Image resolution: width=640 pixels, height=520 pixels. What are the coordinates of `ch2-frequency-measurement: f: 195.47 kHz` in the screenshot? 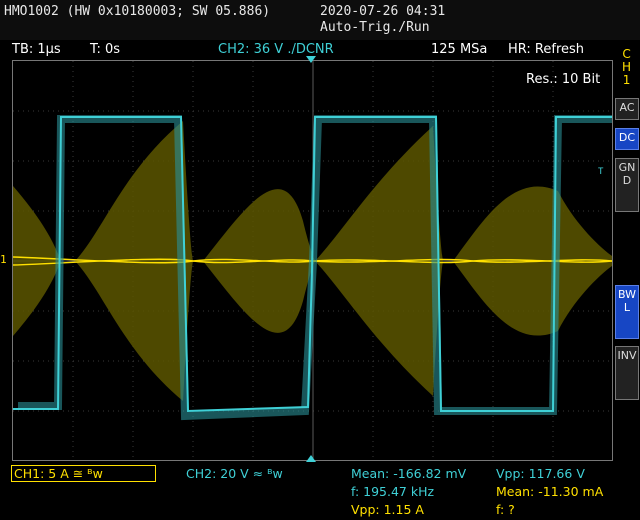 It's located at (393, 491).